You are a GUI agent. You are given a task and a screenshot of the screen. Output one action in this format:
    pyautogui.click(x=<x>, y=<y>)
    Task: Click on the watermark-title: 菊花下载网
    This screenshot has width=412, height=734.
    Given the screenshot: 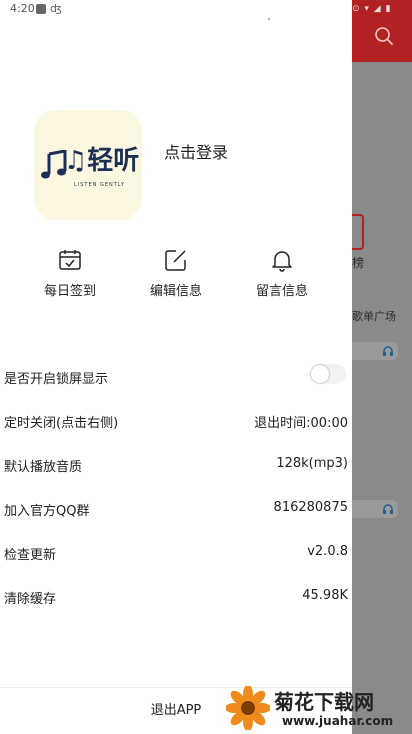 What is the action you would take?
    pyautogui.click(x=324, y=702)
    